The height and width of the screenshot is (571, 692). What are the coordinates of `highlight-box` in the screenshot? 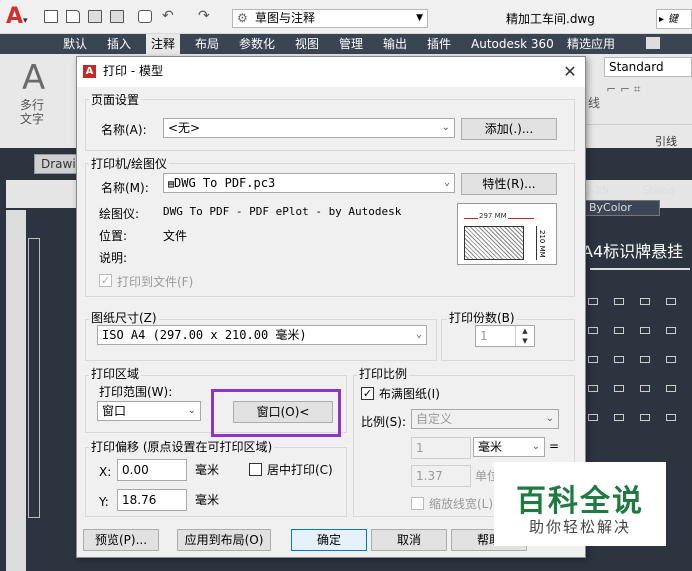 It's located at (276, 413).